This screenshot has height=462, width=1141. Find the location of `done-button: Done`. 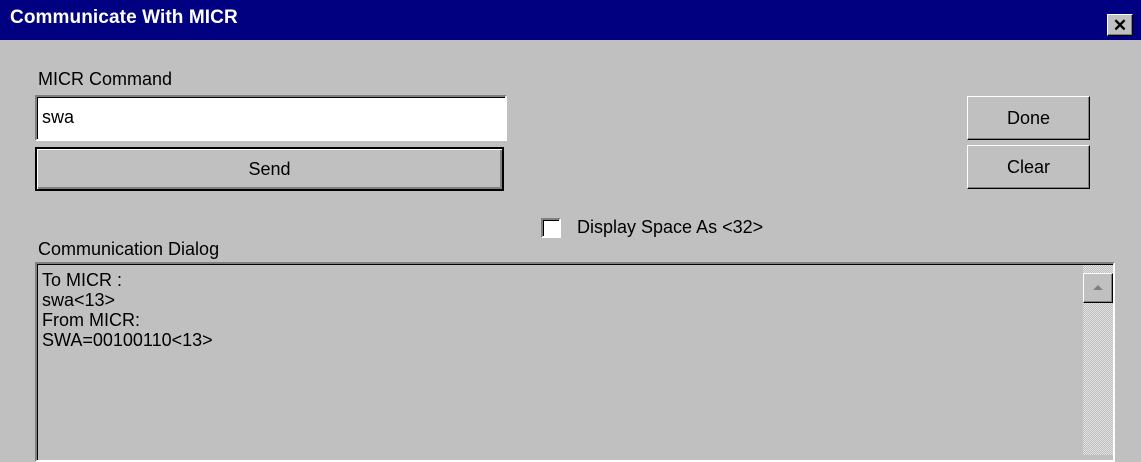

done-button: Done is located at coordinates (1028, 118).